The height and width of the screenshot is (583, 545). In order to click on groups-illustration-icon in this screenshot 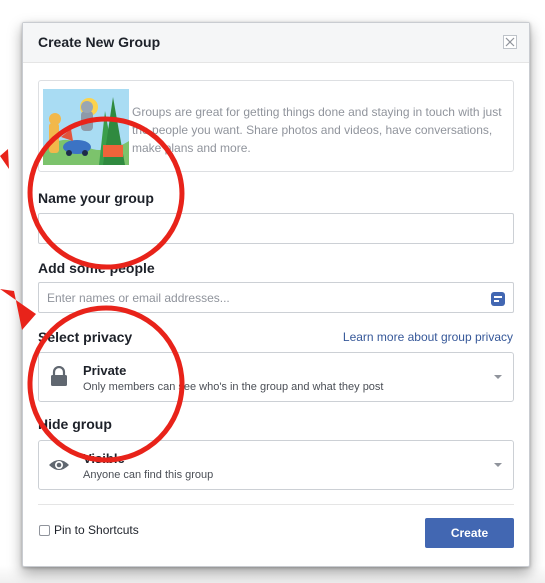, I will do `click(86, 127)`.